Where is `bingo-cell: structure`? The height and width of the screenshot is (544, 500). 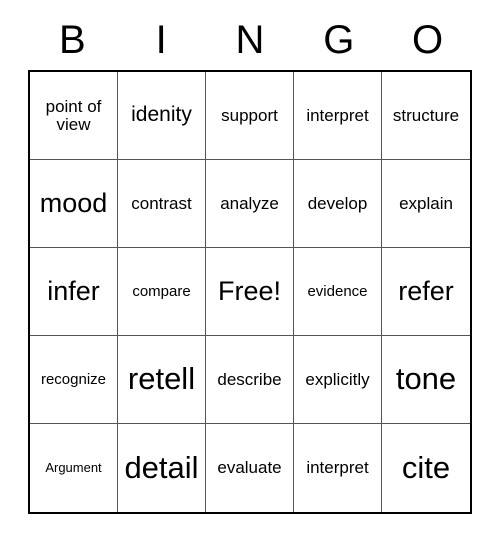 bingo-cell: structure is located at coordinates (426, 116).